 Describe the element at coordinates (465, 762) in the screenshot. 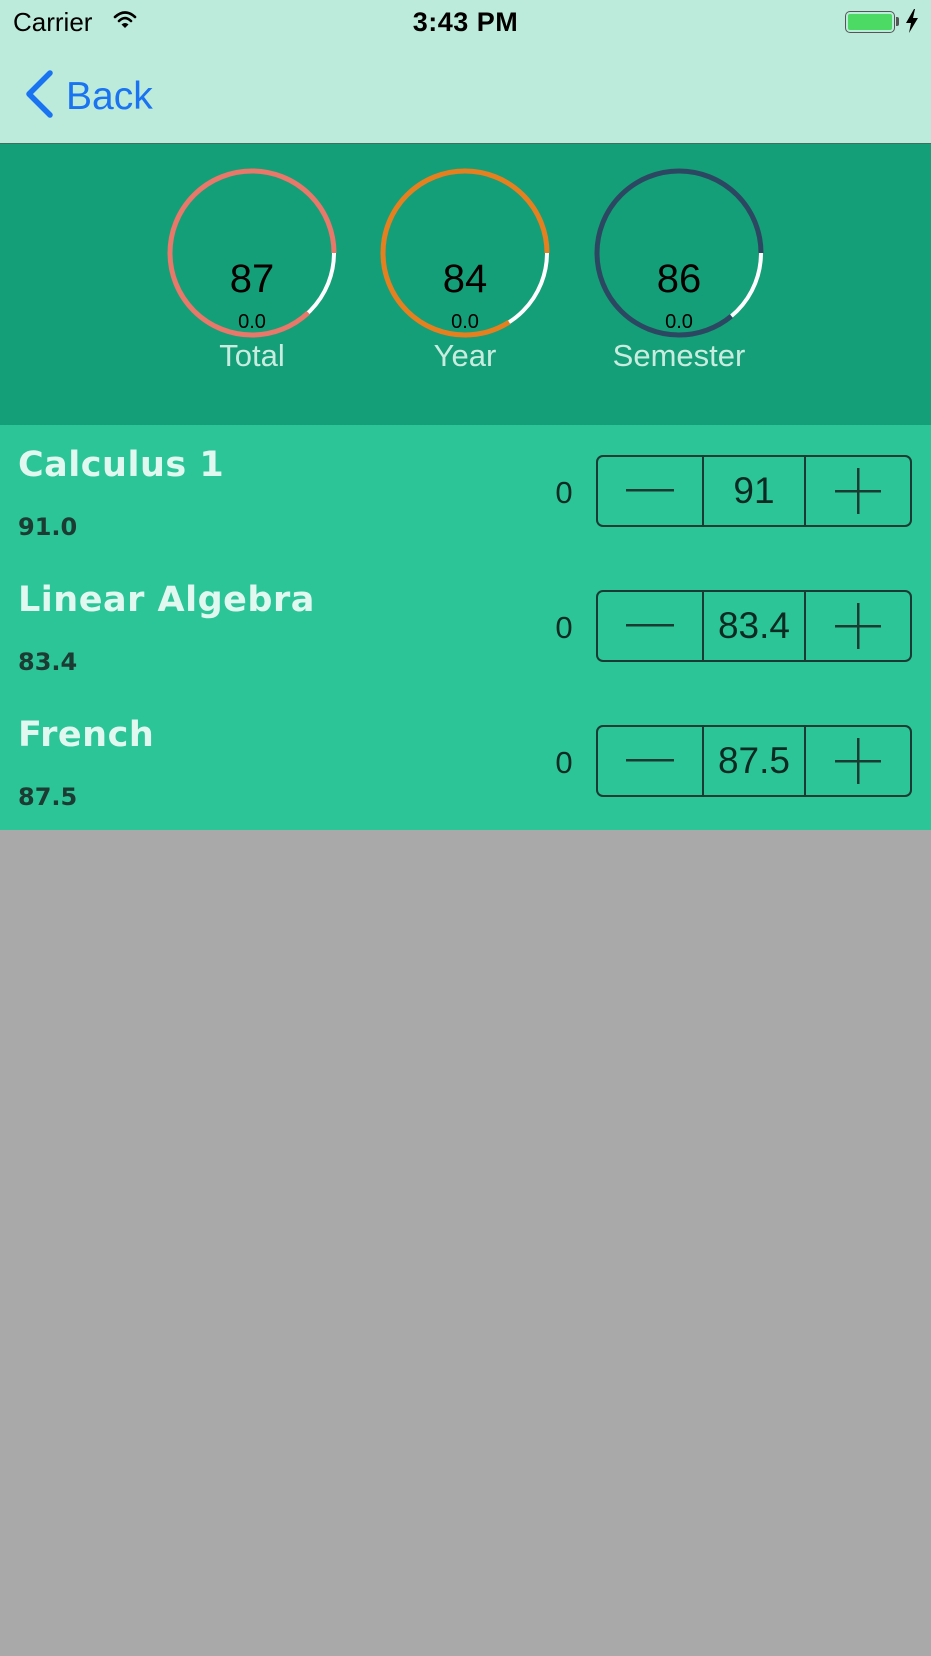

I see `list-item: French 87.5 0 87.5` at that location.